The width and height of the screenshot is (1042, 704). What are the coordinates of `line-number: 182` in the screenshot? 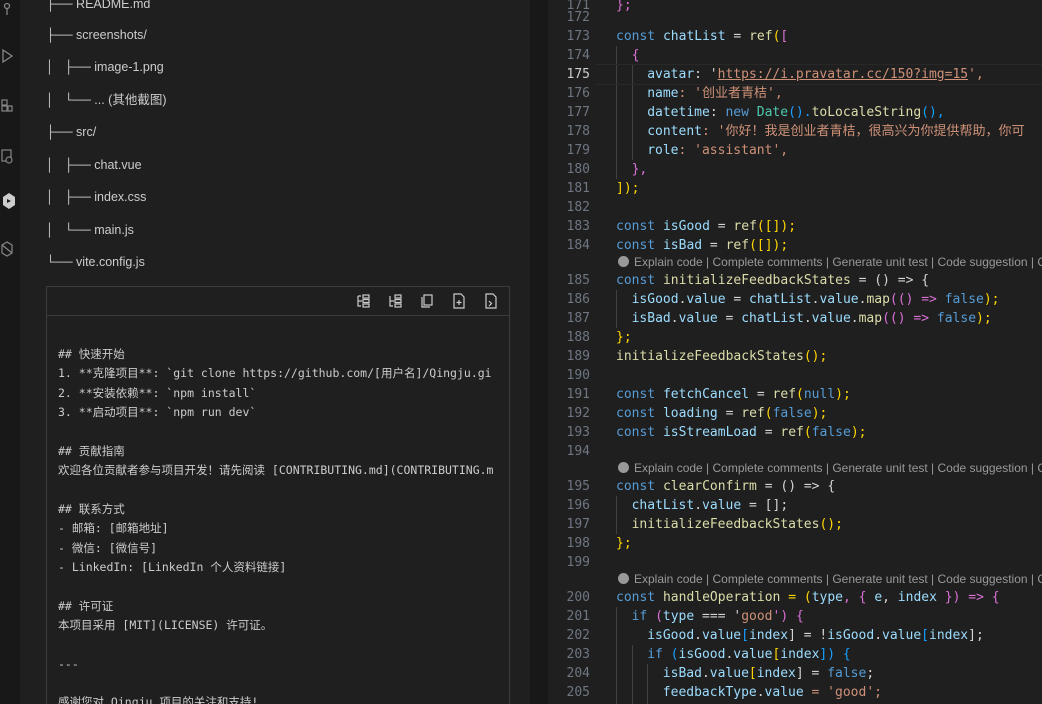 It's located at (578, 207).